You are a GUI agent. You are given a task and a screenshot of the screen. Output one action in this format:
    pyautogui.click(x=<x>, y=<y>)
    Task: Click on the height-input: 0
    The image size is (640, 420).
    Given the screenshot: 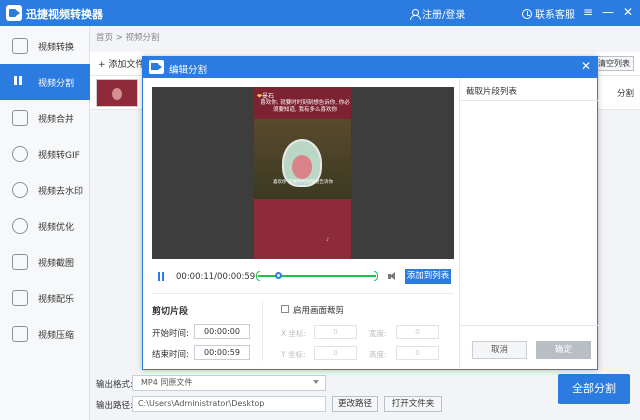 What is the action you would take?
    pyautogui.click(x=417, y=353)
    